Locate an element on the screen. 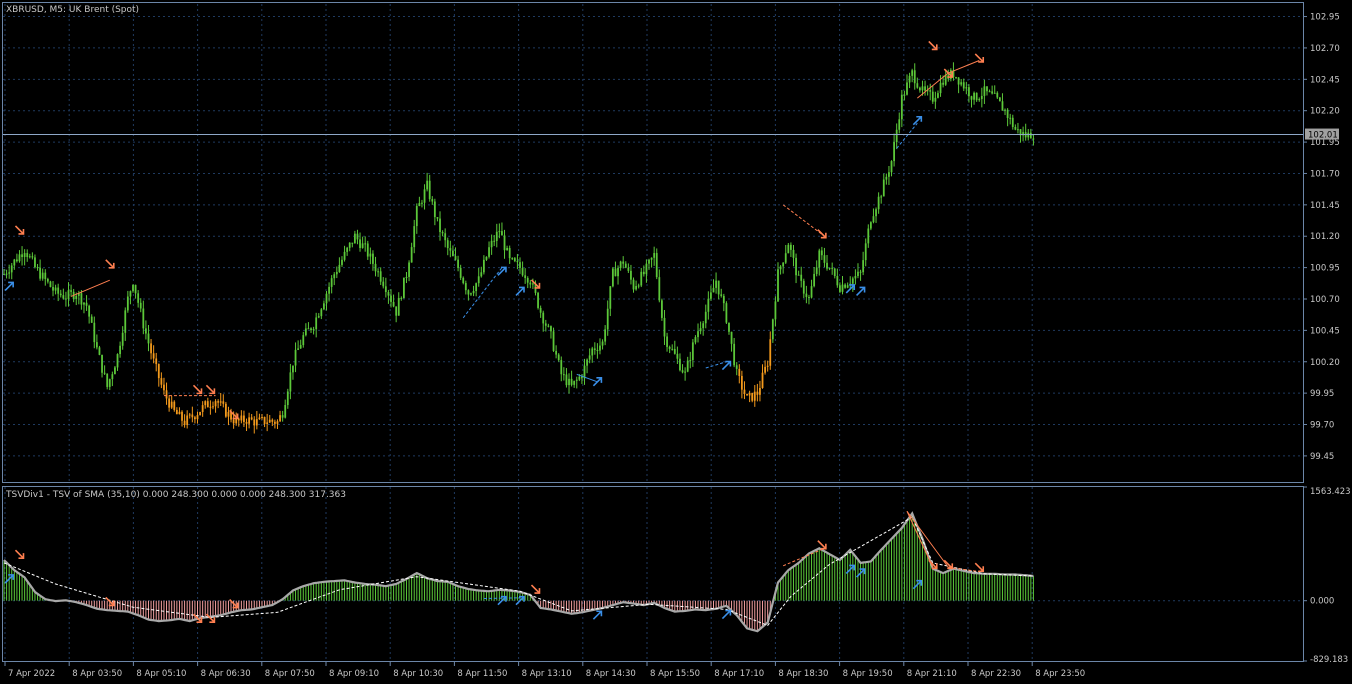 The image size is (1352, 684). price-tick-label: 102.20 is located at coordinates (1325, 112).